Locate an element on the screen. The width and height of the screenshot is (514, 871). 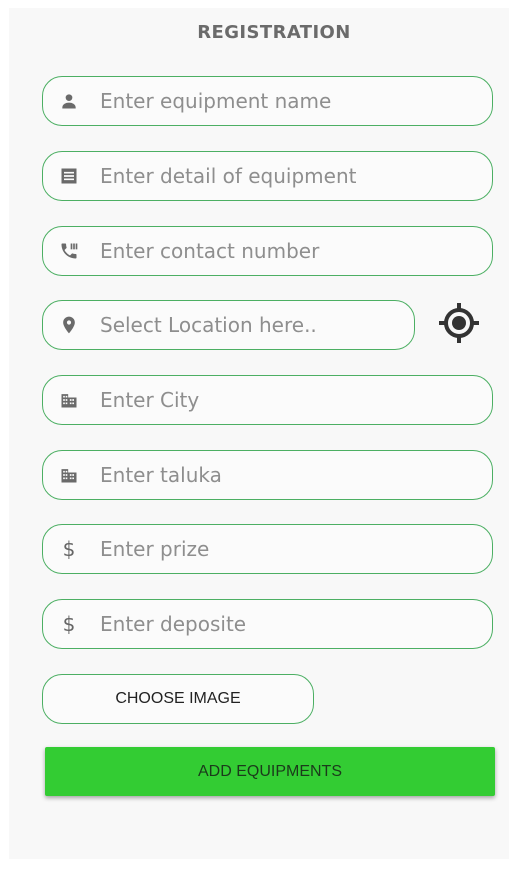
location-input is located at coordinates (230, 325).